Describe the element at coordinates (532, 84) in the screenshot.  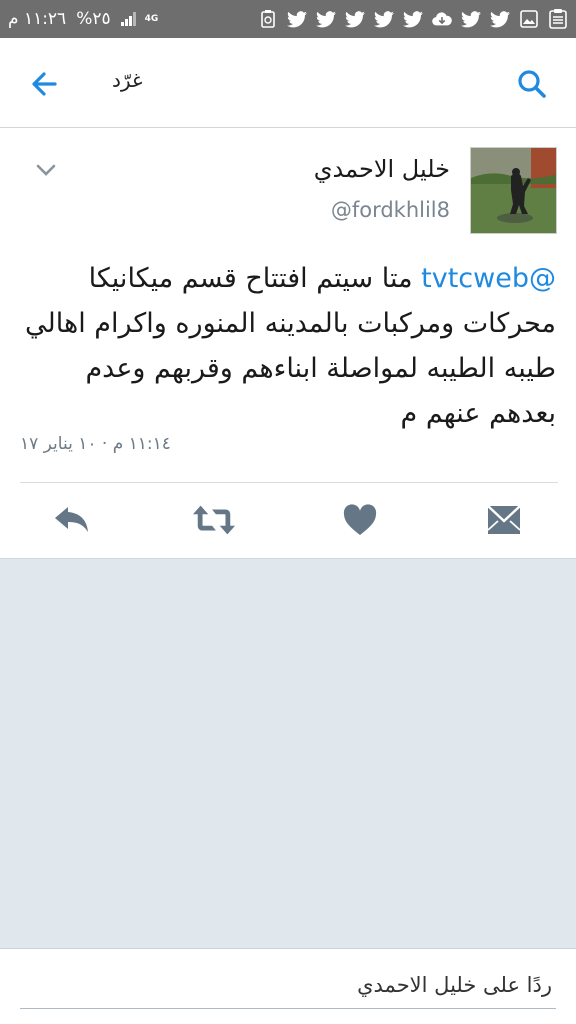
I see `search-icon` at that location.